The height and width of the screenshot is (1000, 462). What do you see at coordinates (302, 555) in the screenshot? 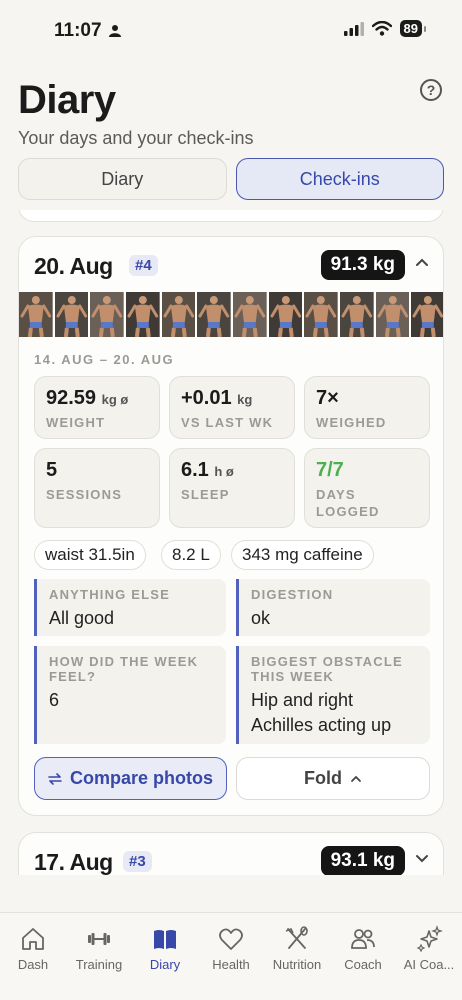
I see `chip-caffeine: 343 mg caffeine` at bounding box center [302, 555].